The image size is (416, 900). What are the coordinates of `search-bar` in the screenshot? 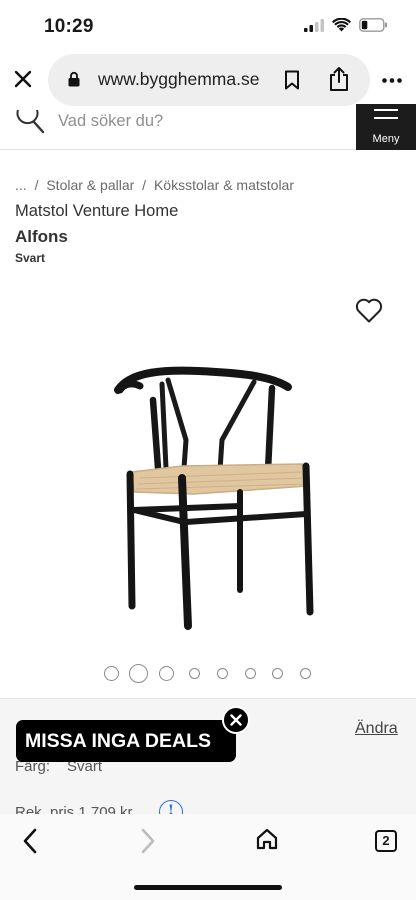 It's located at (208, 127).